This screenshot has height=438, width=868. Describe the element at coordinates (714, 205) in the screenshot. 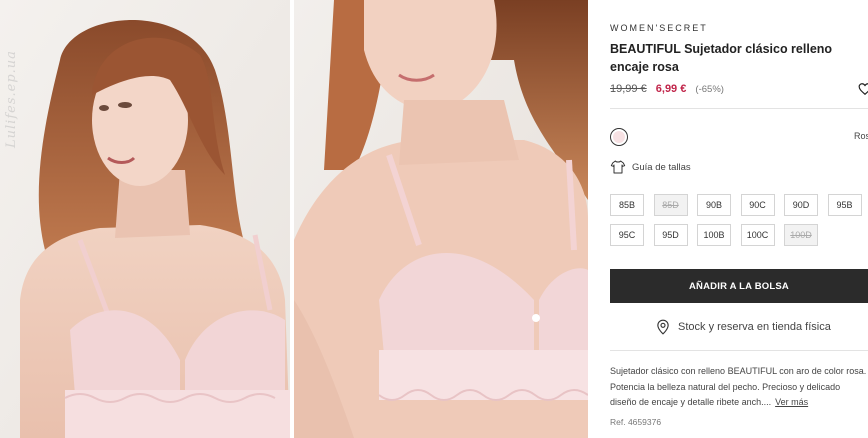

I see `size-option-90b: 90B` at that location.